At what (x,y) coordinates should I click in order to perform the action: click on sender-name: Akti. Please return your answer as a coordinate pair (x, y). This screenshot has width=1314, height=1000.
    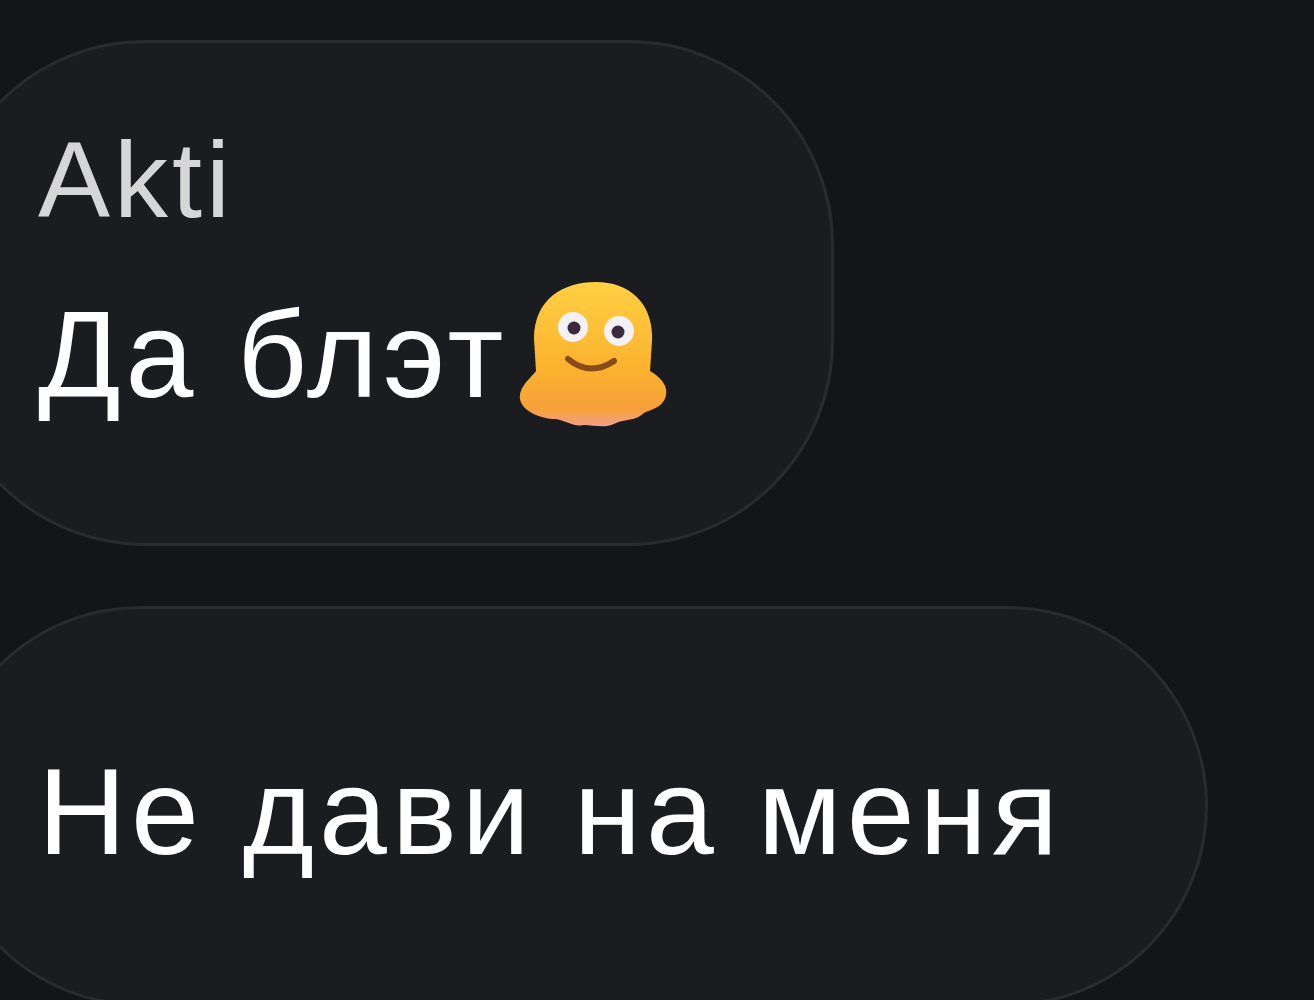
    Looking at the image, I should click on (136, 180).